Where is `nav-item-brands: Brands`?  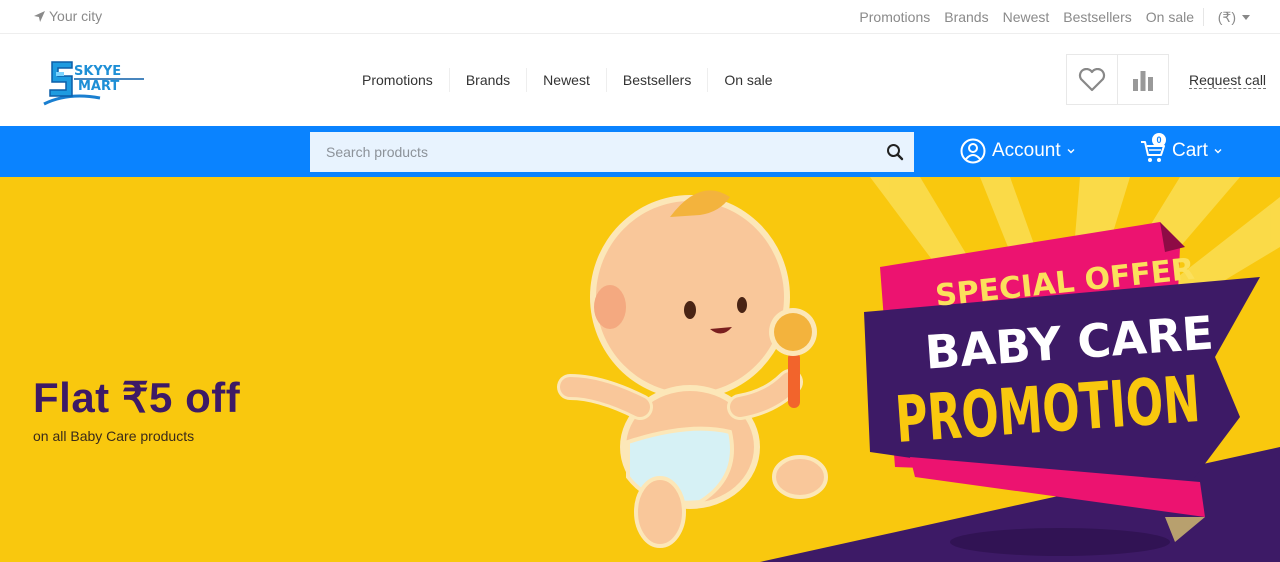 nav-item-brands: Brands is located at coordinates (487, 80).